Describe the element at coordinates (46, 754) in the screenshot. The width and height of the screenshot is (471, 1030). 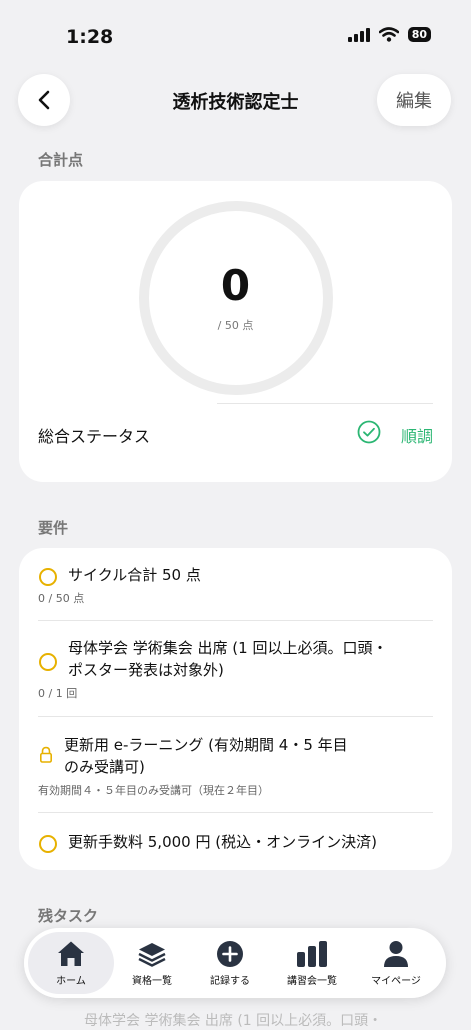
I see `lock-icon` at that location.